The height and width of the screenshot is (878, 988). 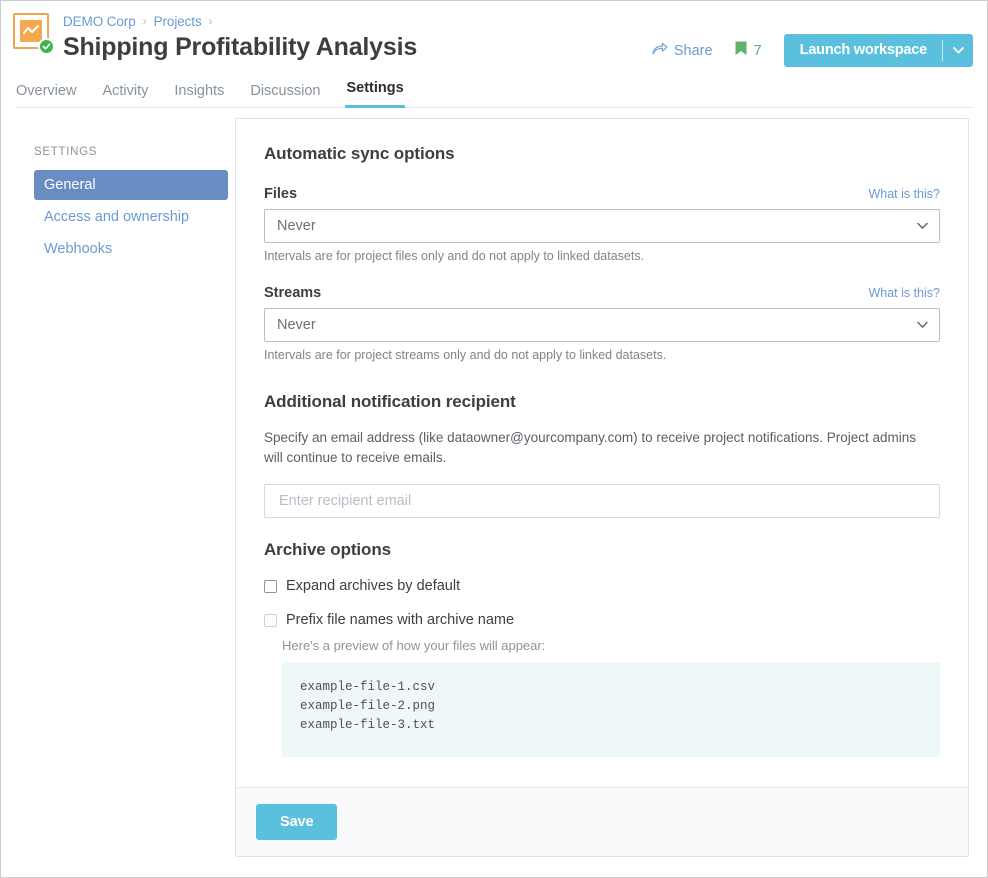 What do you see at coordinates (131, 217) in the screenshot?
I see `sidebar-item-access-and-ownership: Access and ownership` at bounding box center [131, 217].